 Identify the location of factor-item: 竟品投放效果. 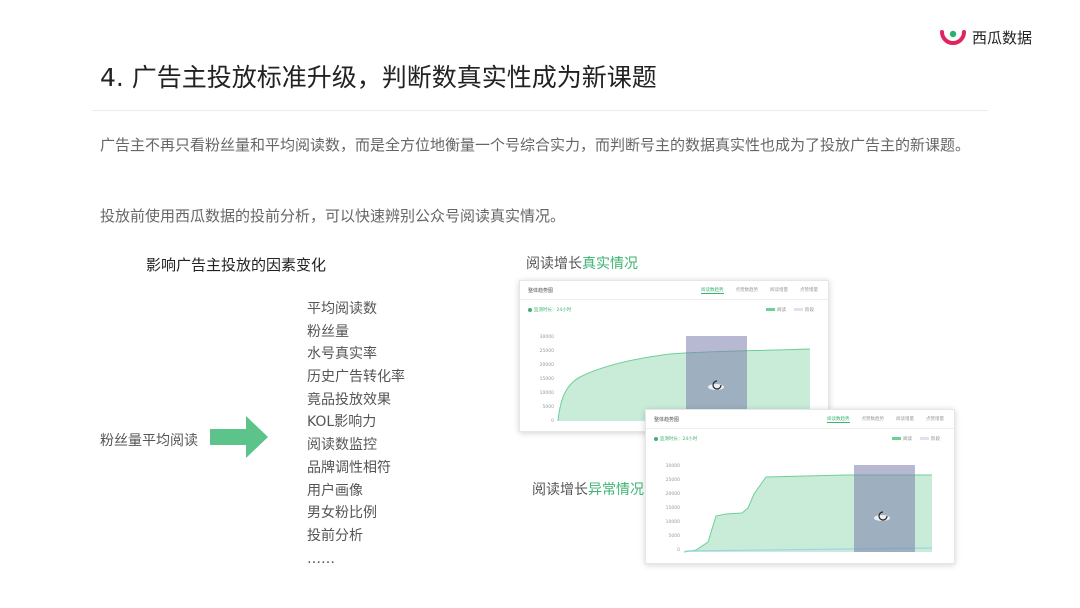
(349, 399).